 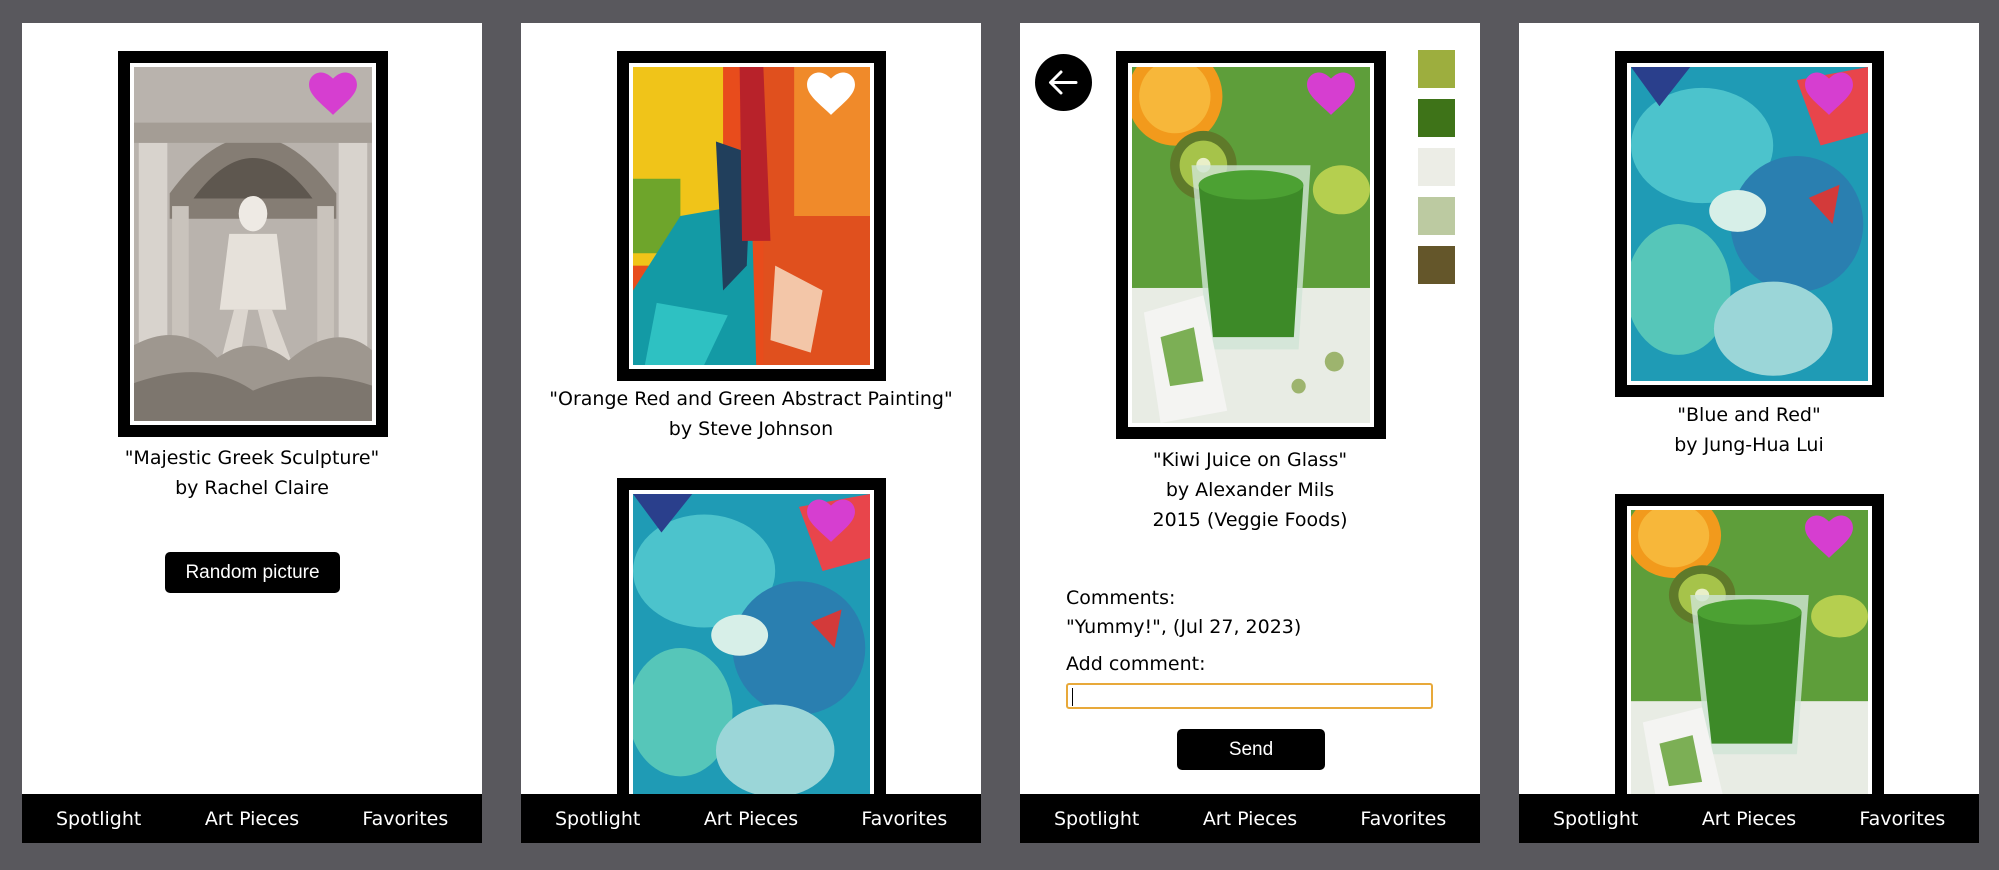 What do you see at coordinates (1749, 430) in the screenshot?
I see `artwork-caption: "Blue and Red" by Jung-Hua Lui` at bounding box center [1749, 430].